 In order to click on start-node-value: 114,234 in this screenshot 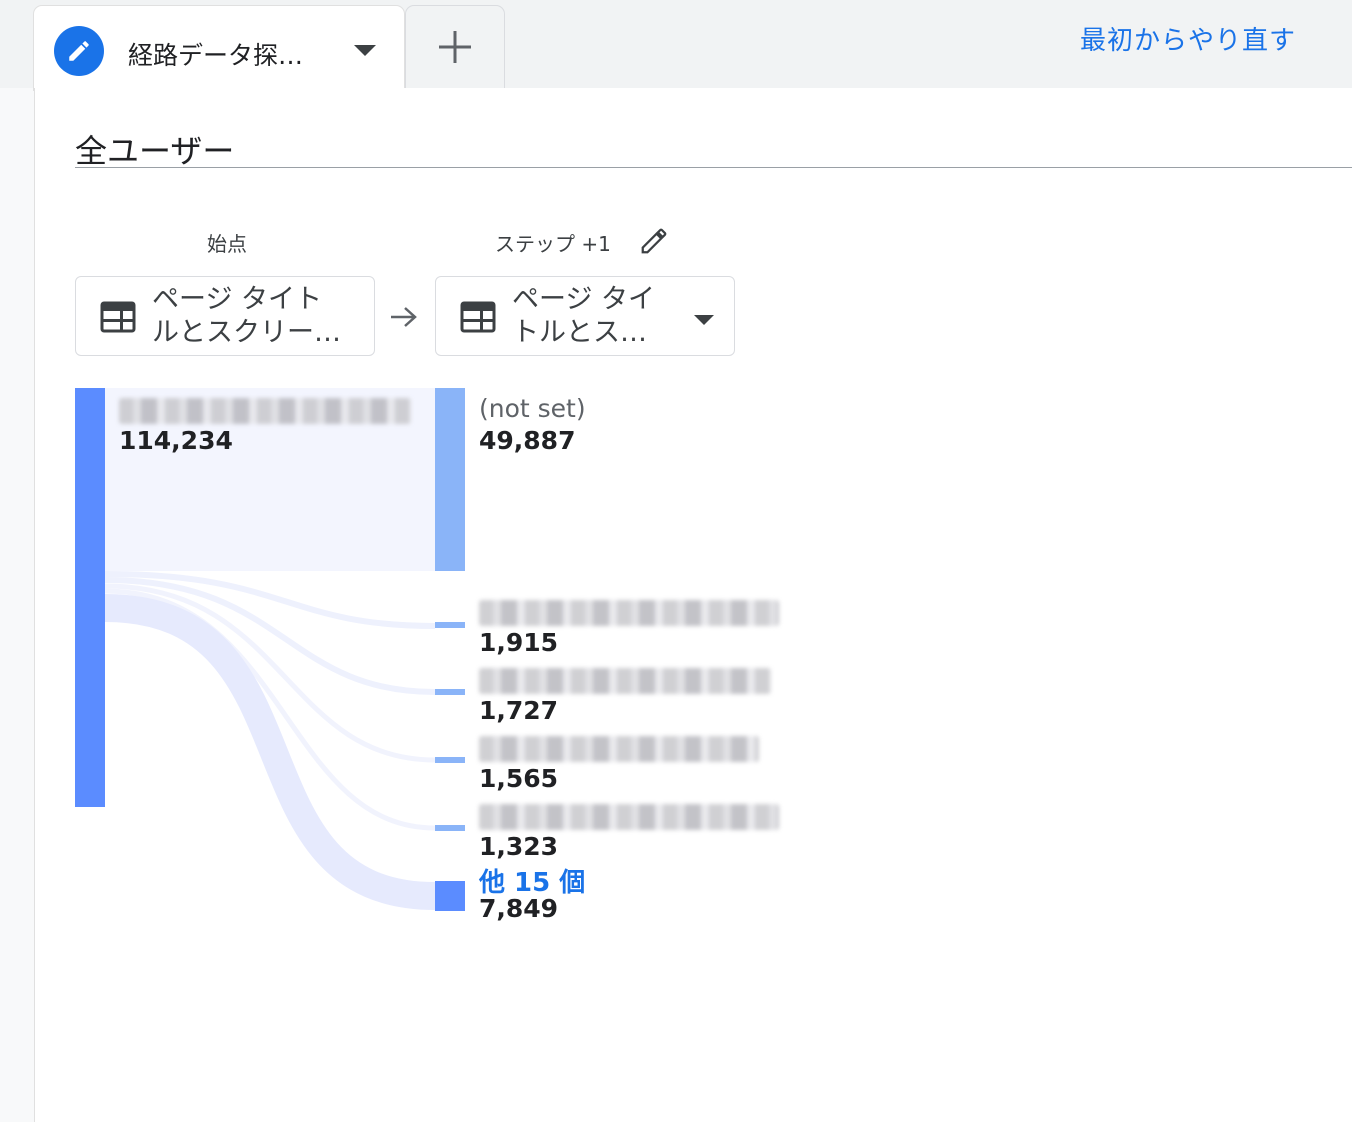, I will do `click(176, 440)`.